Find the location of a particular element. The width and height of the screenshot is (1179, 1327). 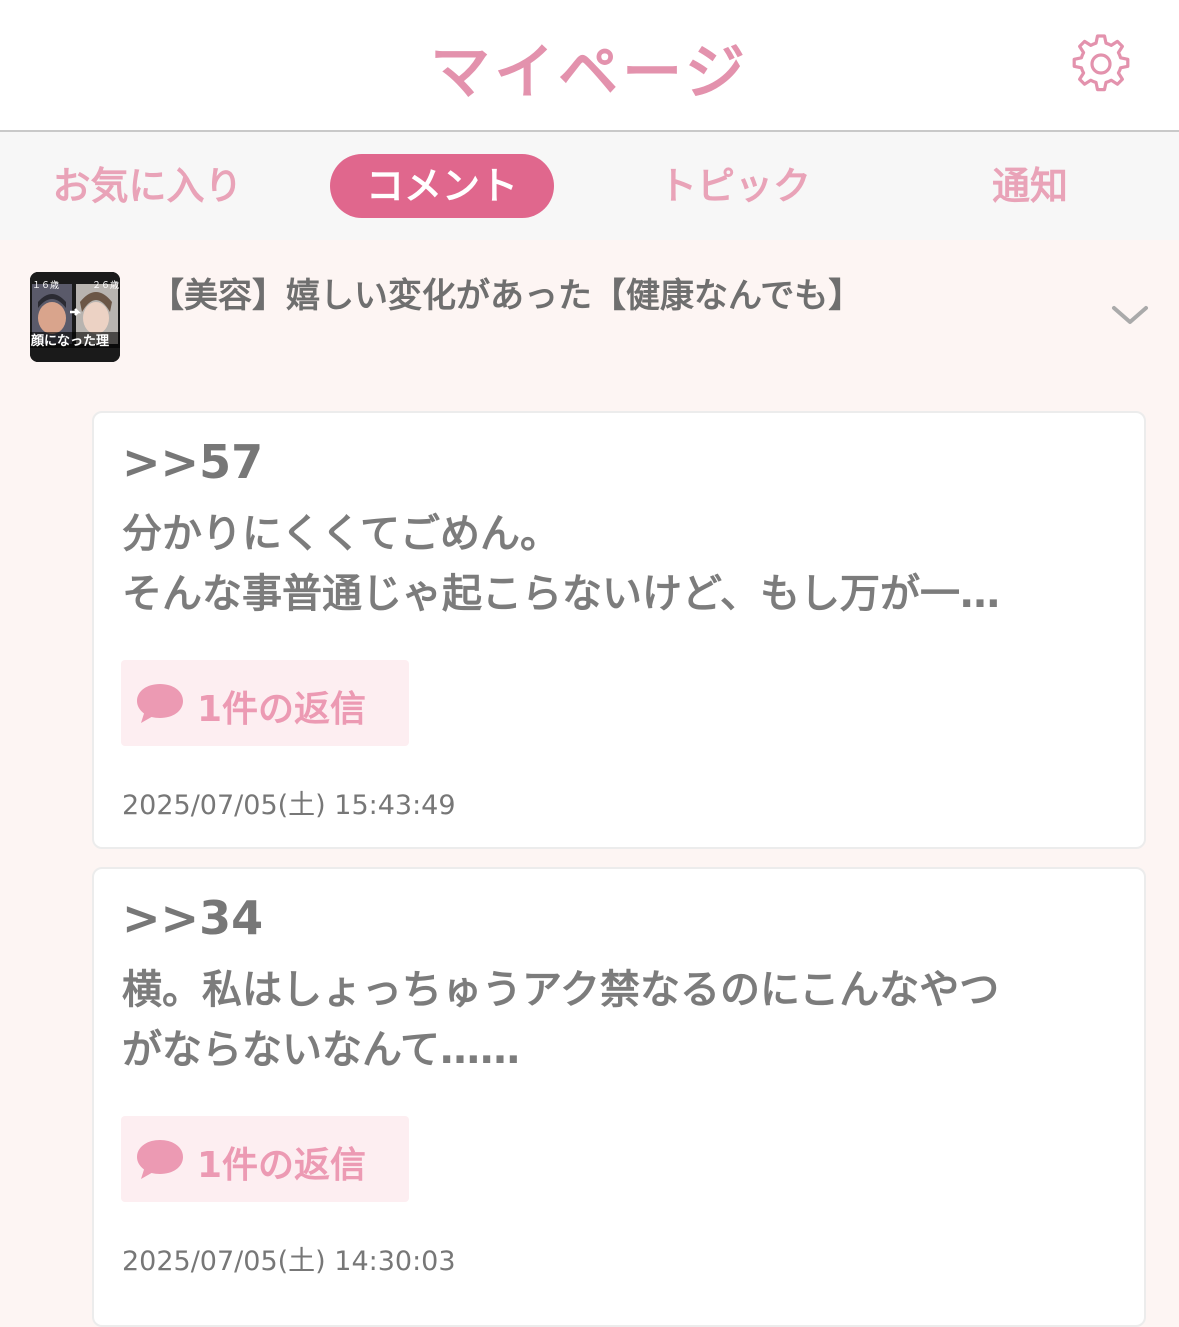

tab-notifications: 通知 is located at coordinates (1030, 186).